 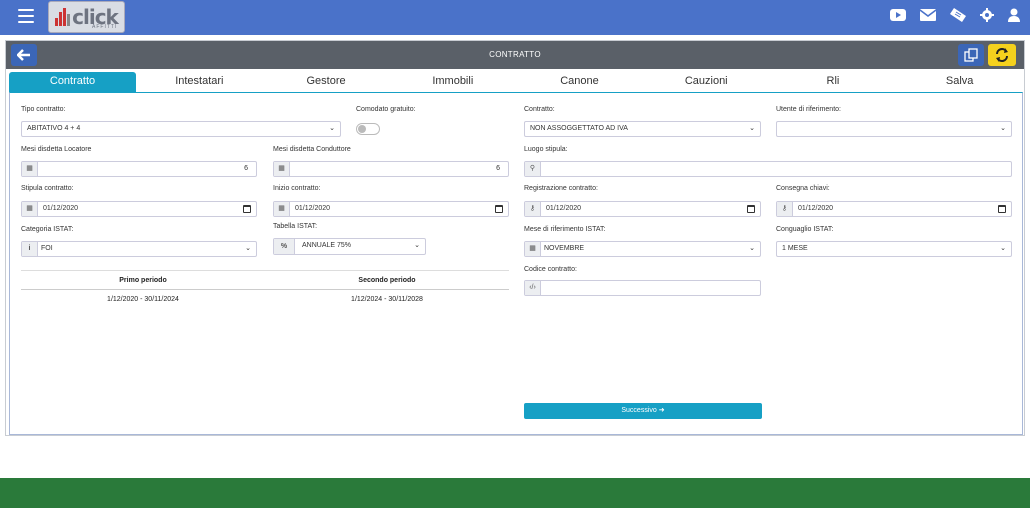 What do you see at coordinates (987, 15) in the screenshot?
I see `gear-icon` at bounding box center [987, 15].